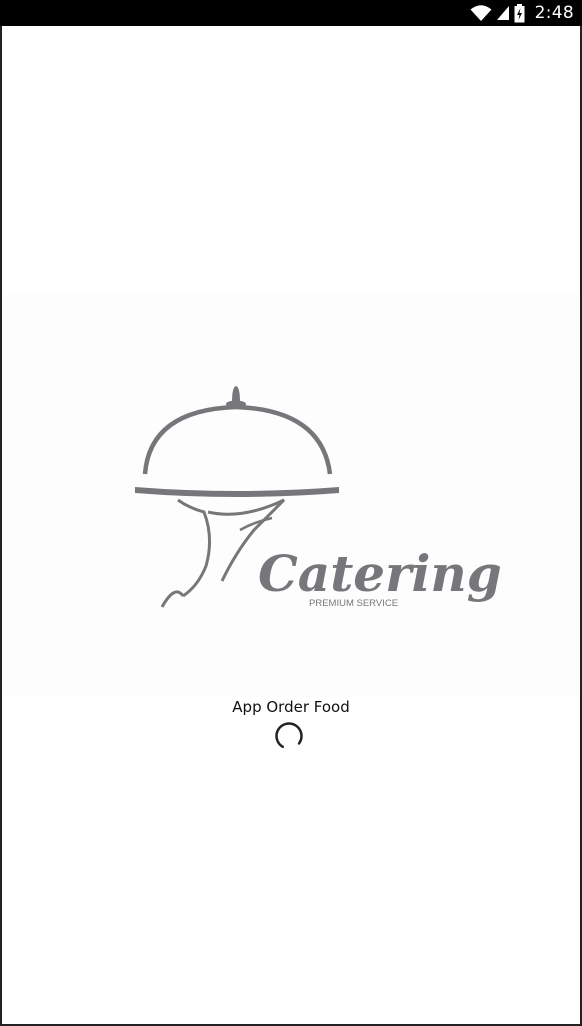 This screenshot has height=1026, width=582. I want to click on app-name-label: App Order Food, so click(291, 707).